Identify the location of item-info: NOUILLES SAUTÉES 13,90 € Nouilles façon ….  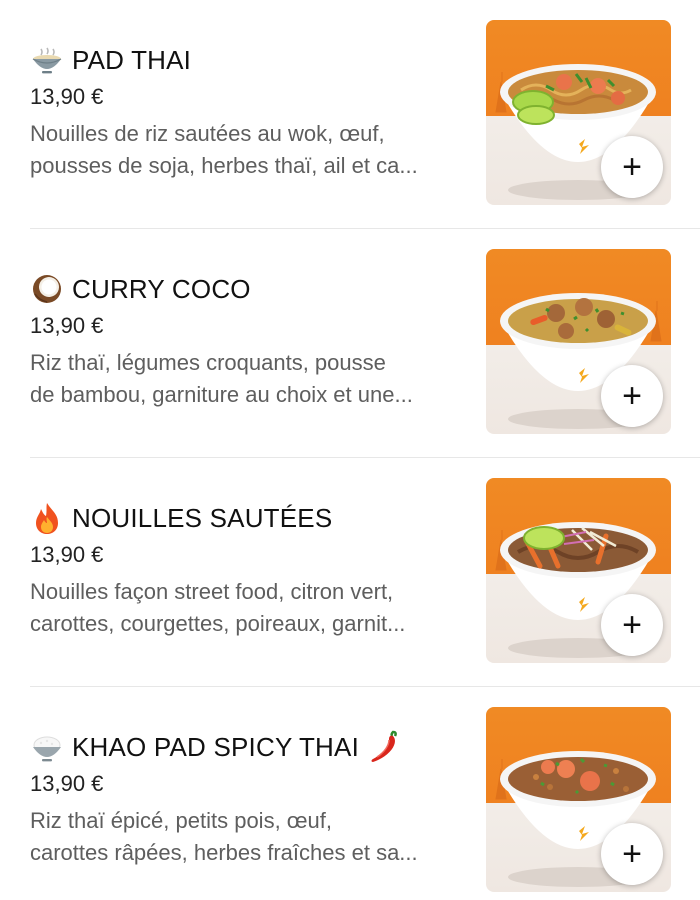
(255, 570).